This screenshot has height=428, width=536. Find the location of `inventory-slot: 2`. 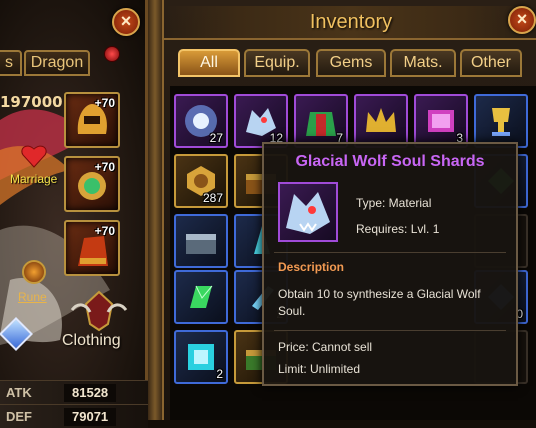

inventory-slot: 2 is located at coordinates (201, 357).